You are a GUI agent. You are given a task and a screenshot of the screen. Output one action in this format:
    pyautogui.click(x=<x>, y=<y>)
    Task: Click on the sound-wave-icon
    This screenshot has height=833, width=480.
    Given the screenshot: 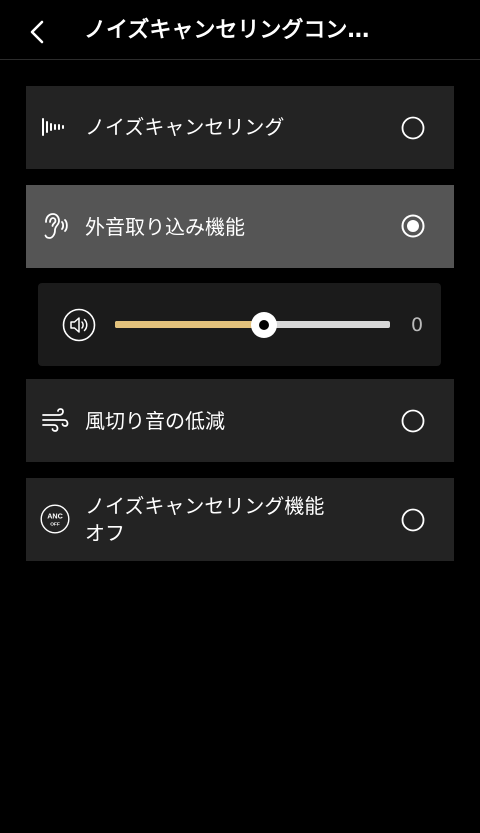 What is the action you would take?
    pyautogui.click(x=53, y=127)
    